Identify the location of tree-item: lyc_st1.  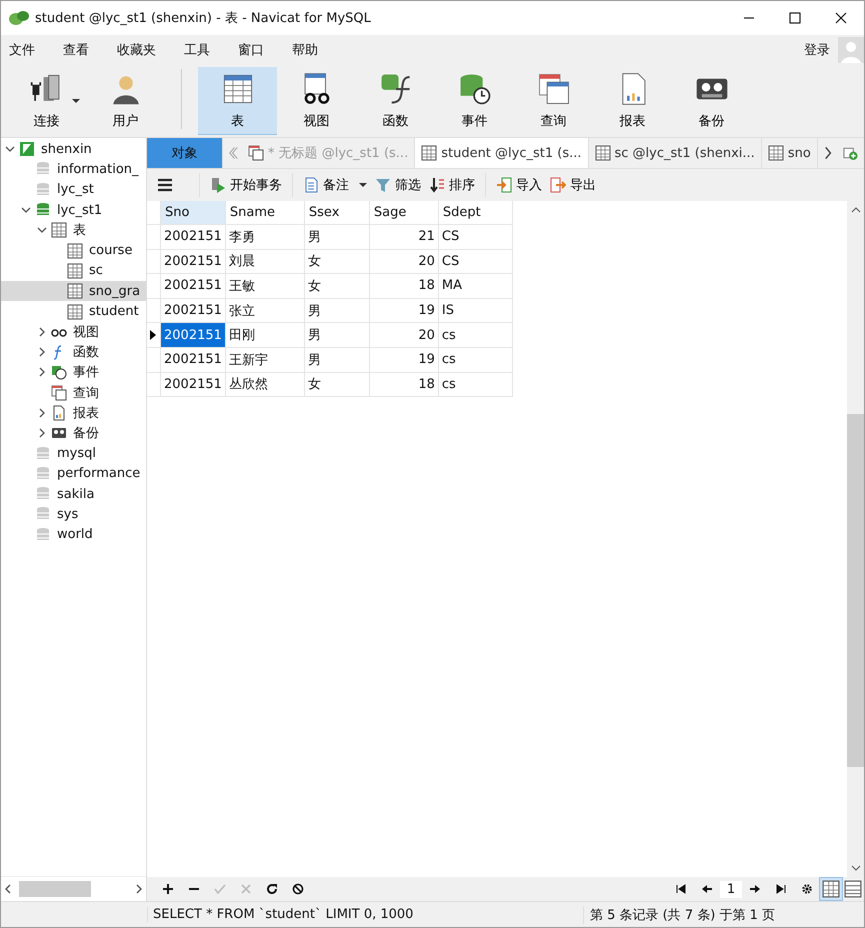
(73, 210).